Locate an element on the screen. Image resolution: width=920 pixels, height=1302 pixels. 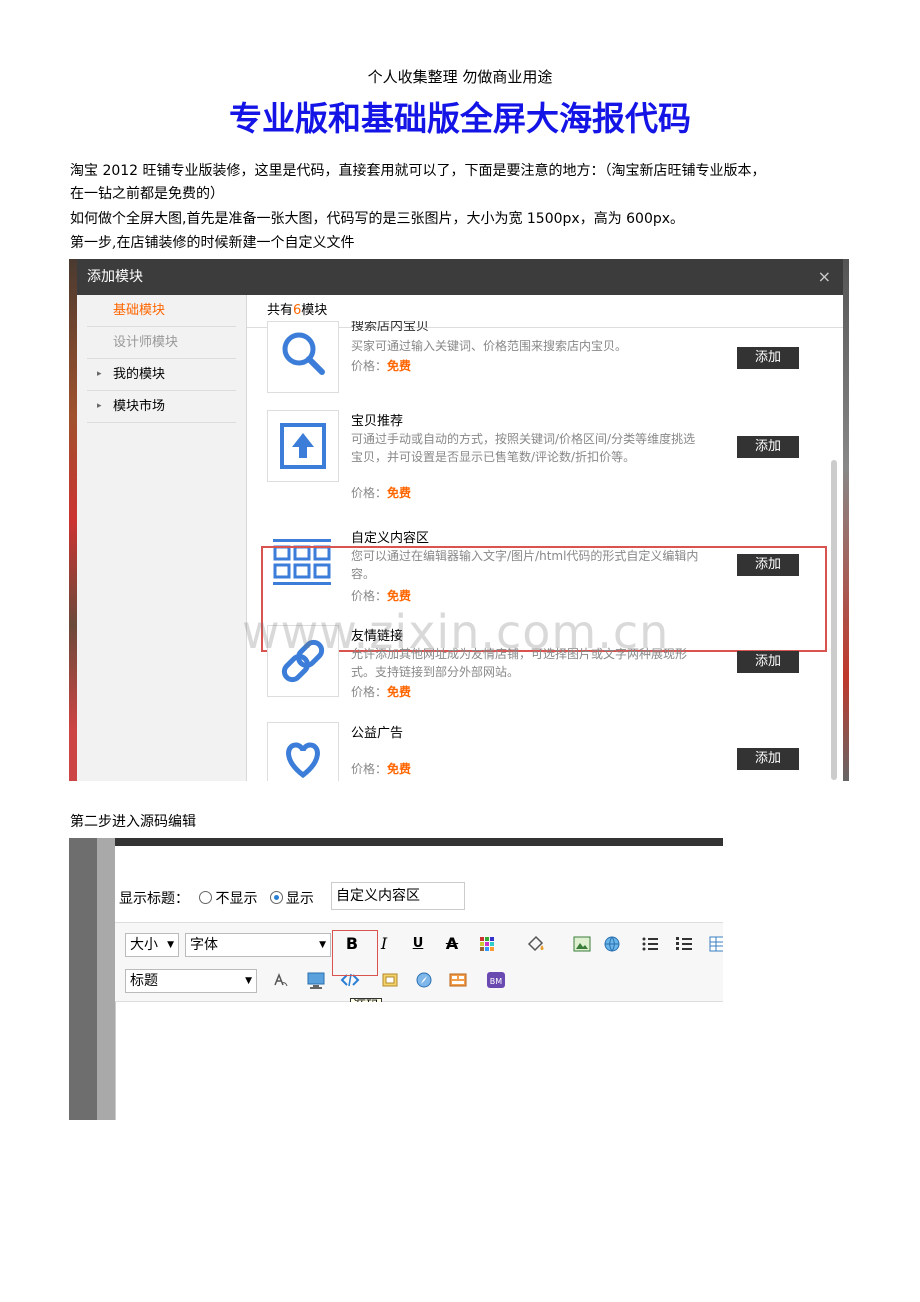
flash-icon is located at coordinates (390, 980).